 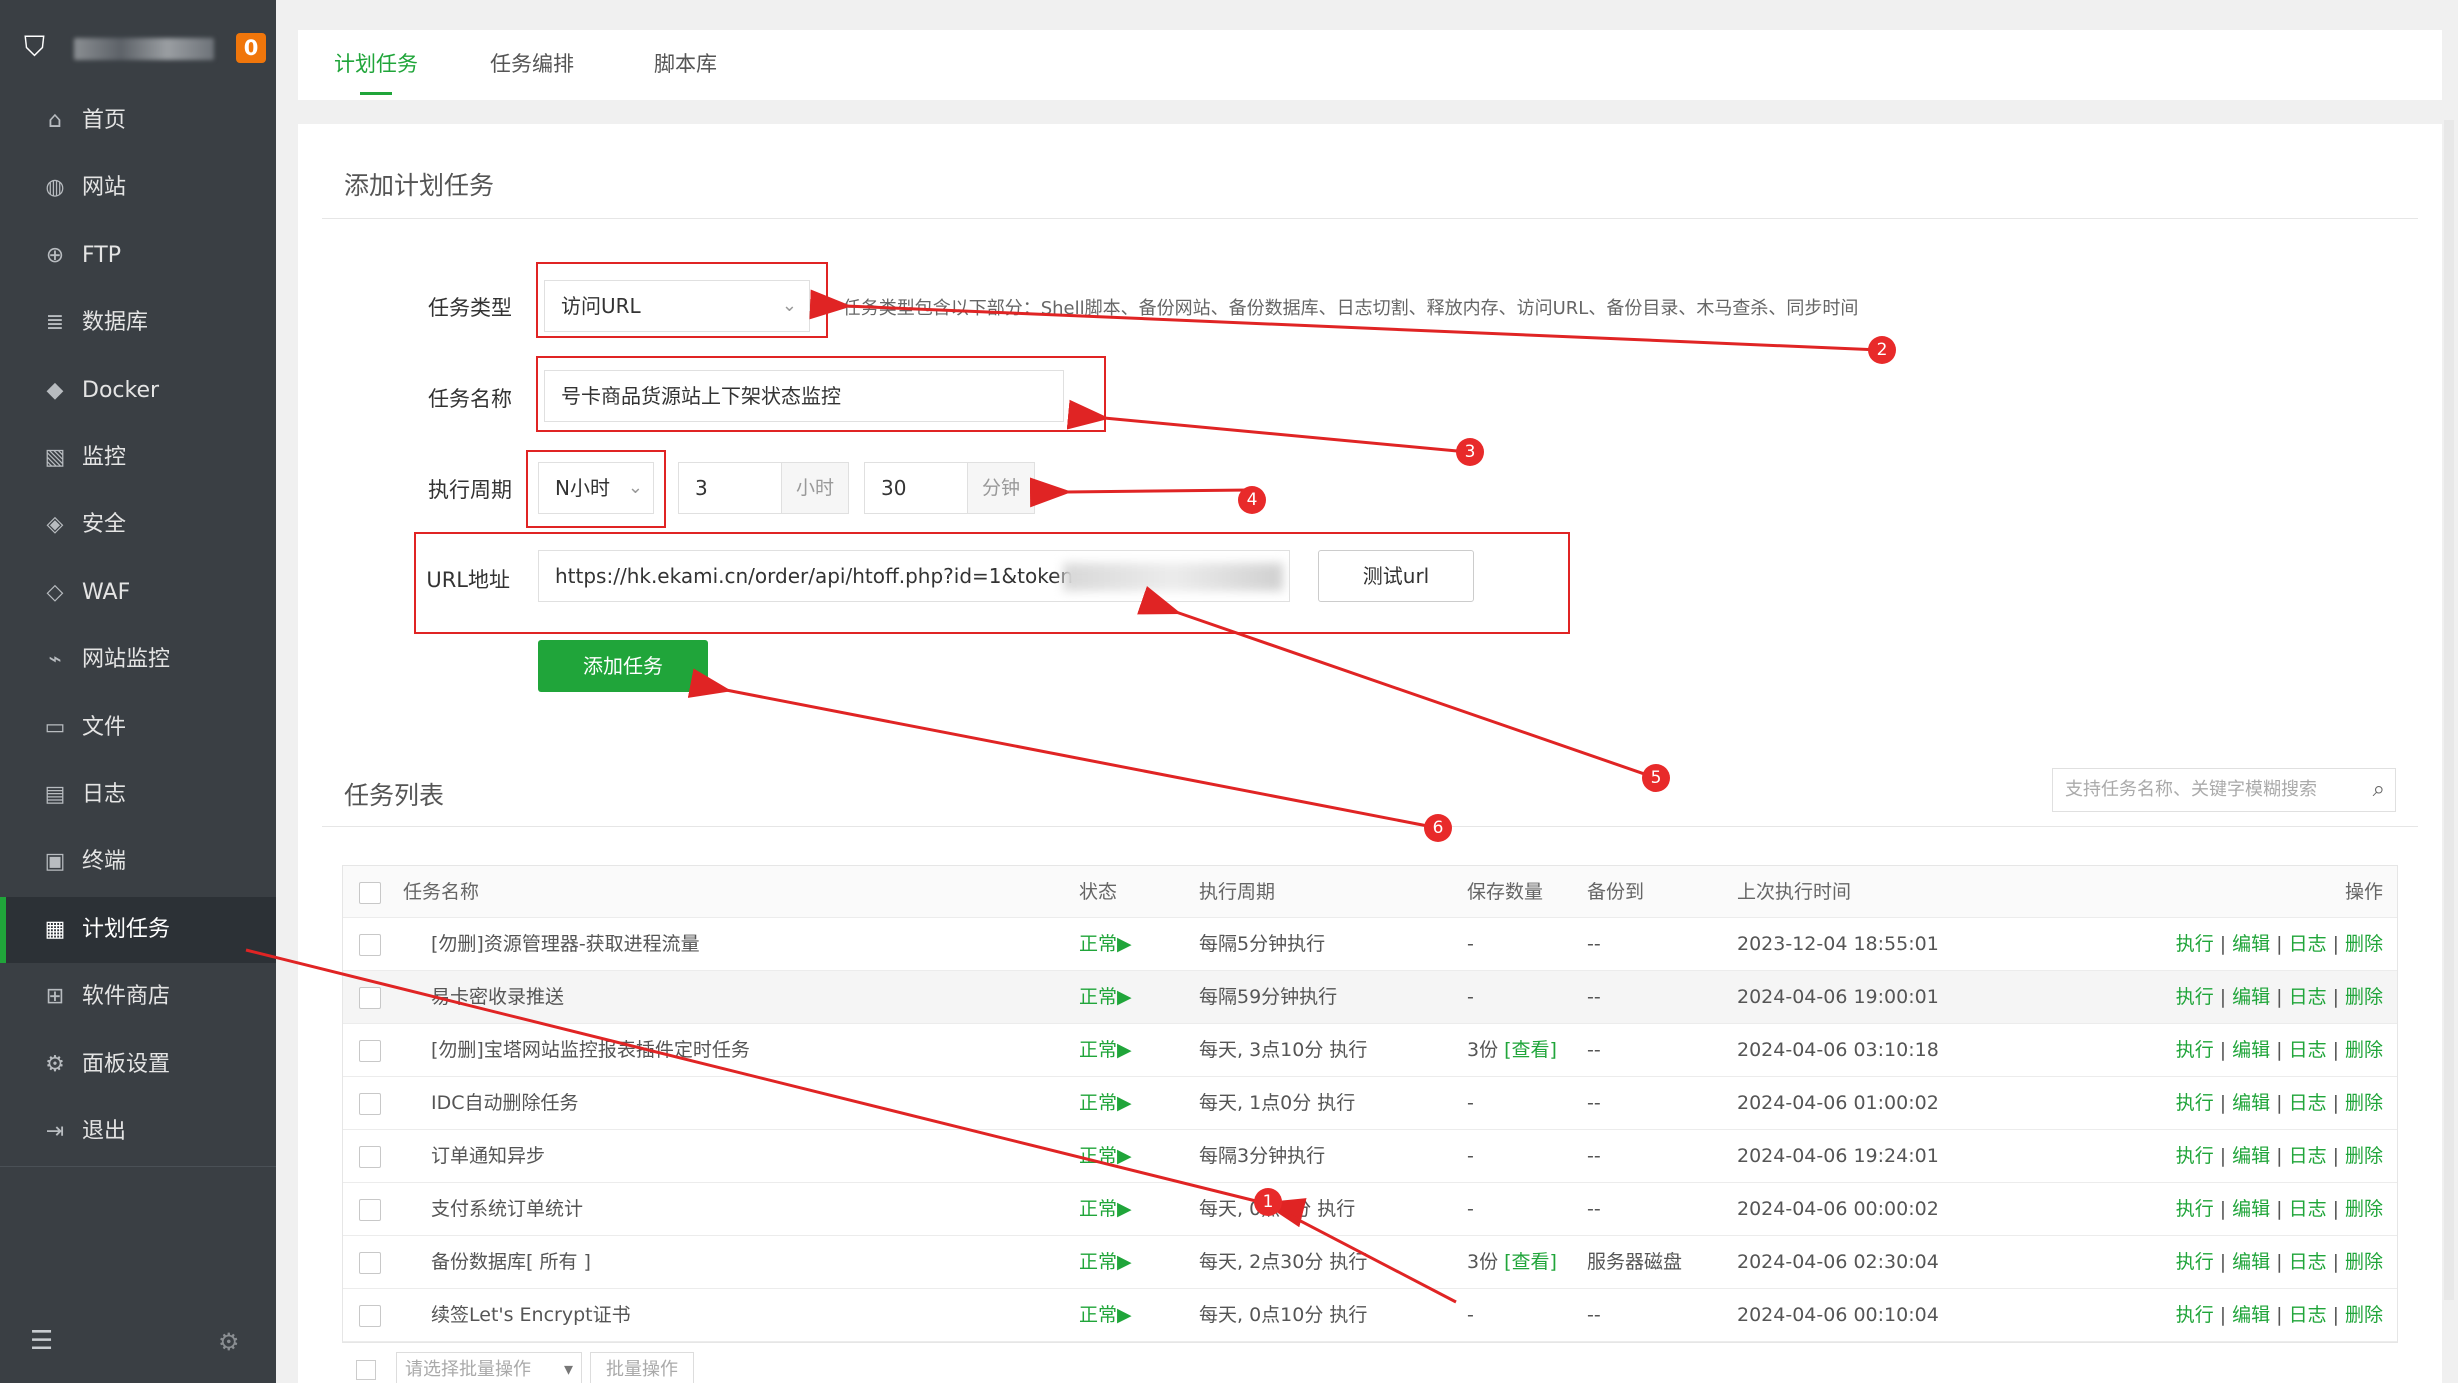 I want to click on task-name: 易卡密收录推送, so click(x=498, y=997).